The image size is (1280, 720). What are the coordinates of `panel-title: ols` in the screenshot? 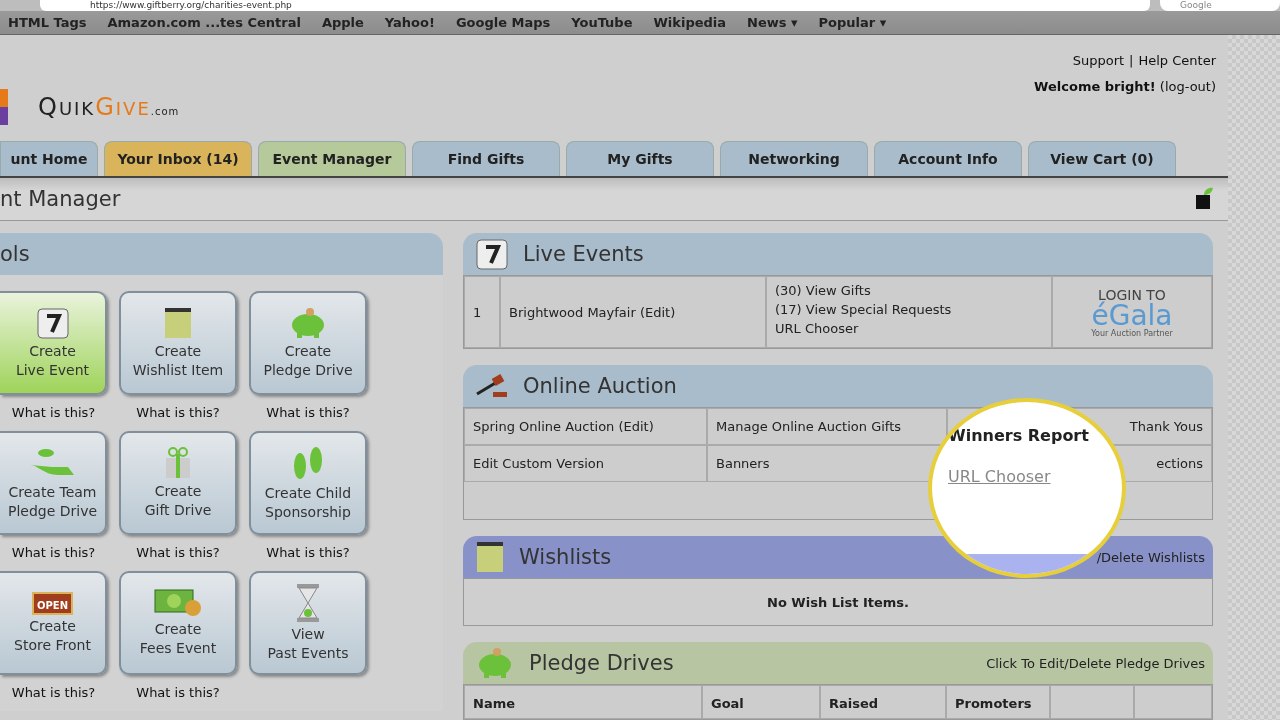 It's located at (15, 254).